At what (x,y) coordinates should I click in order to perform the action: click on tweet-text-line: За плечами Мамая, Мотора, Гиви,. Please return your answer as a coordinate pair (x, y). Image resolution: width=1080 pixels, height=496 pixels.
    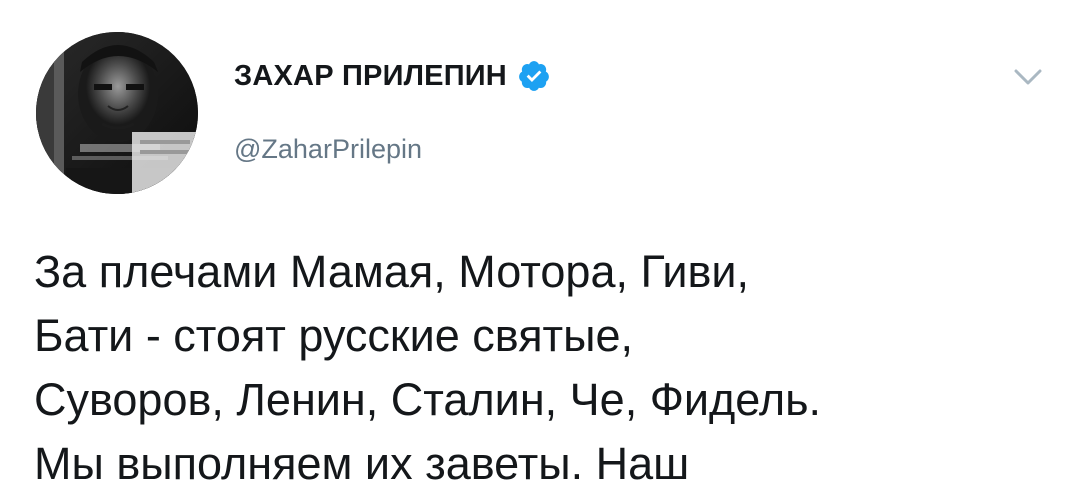
    Looking at the image, I should click on (392, 271).